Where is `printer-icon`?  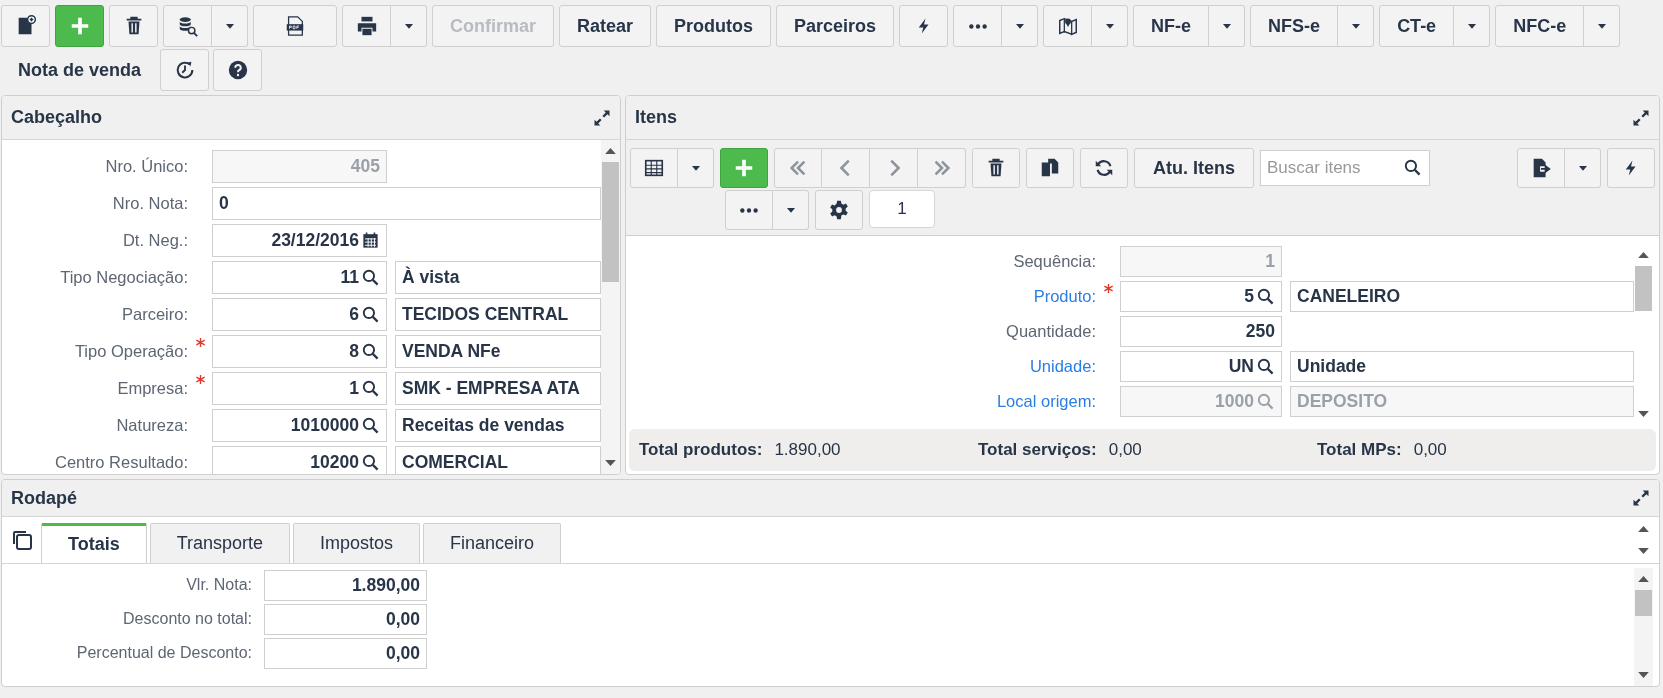 printer-icon is located at coordinates (366, 26).